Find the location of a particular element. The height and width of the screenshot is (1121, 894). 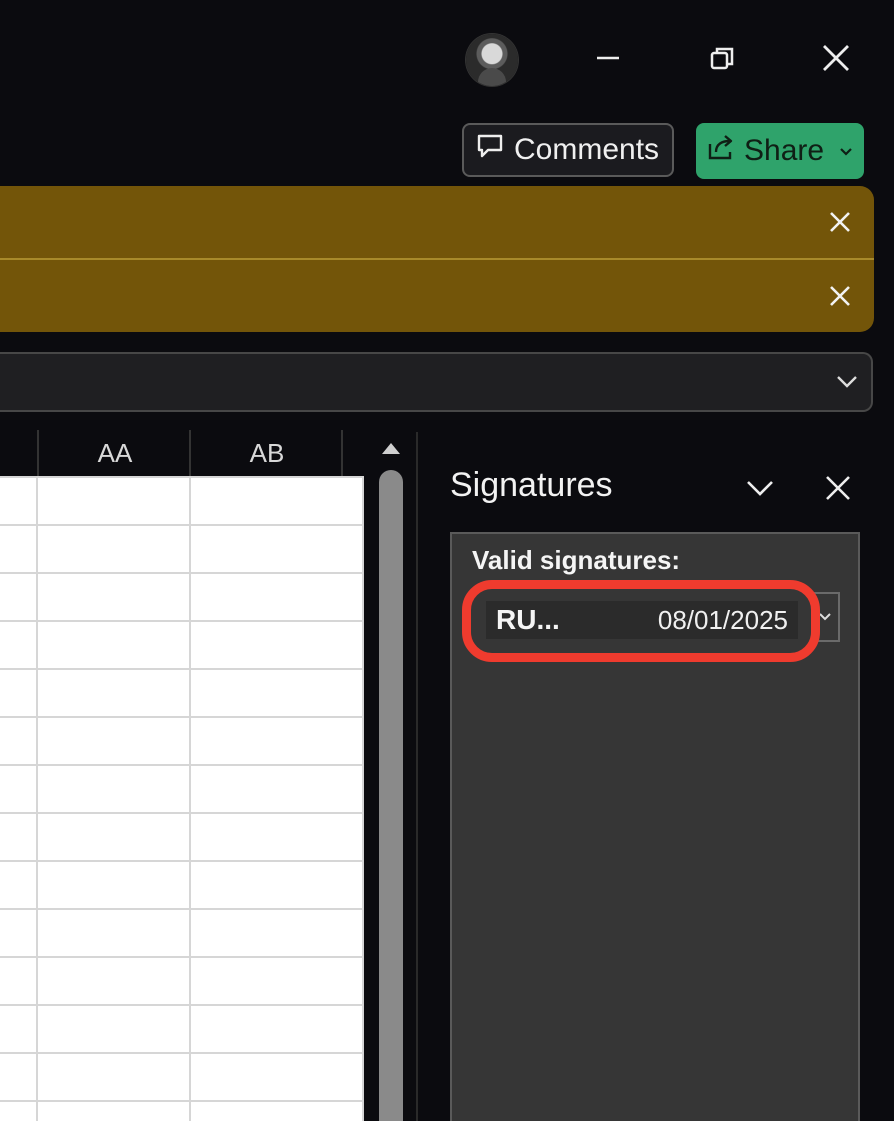

comments-button: Comments is located at coordinates (568, 150).